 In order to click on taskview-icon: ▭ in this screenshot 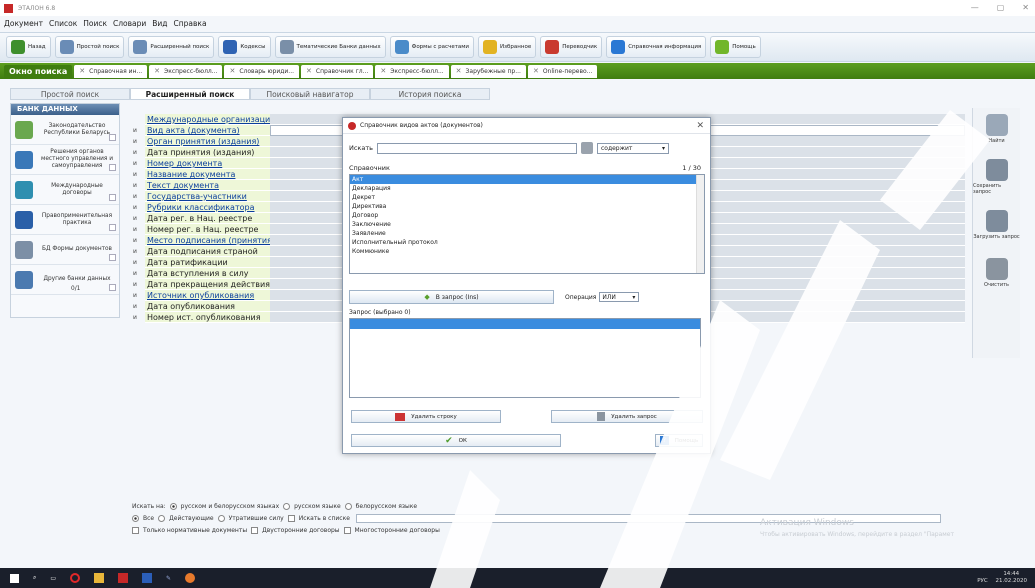, I will do `click(53, 578)`.